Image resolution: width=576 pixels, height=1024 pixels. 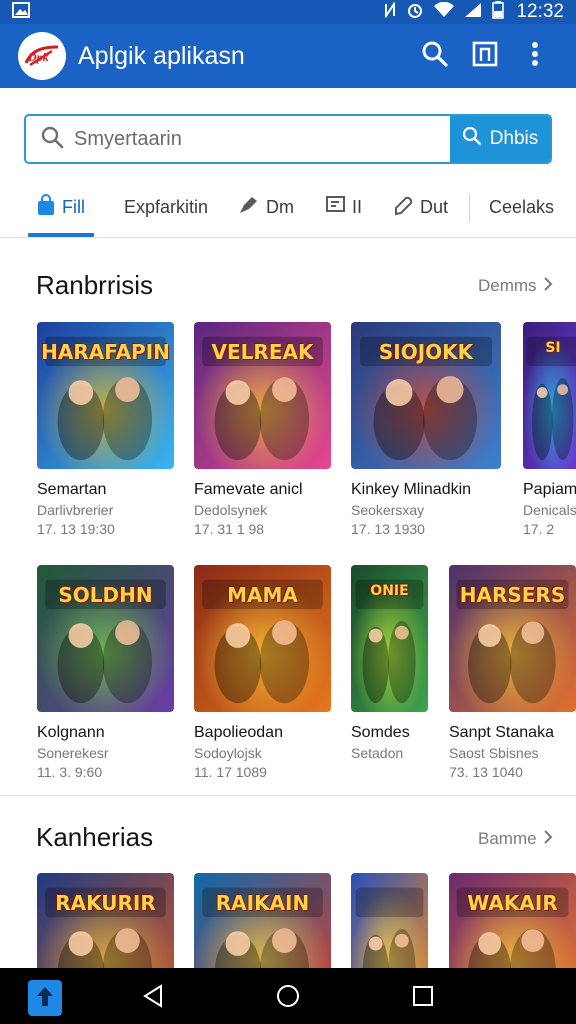 I want to click on search-submit-button: Dhbis, so click(x=500, y=139).